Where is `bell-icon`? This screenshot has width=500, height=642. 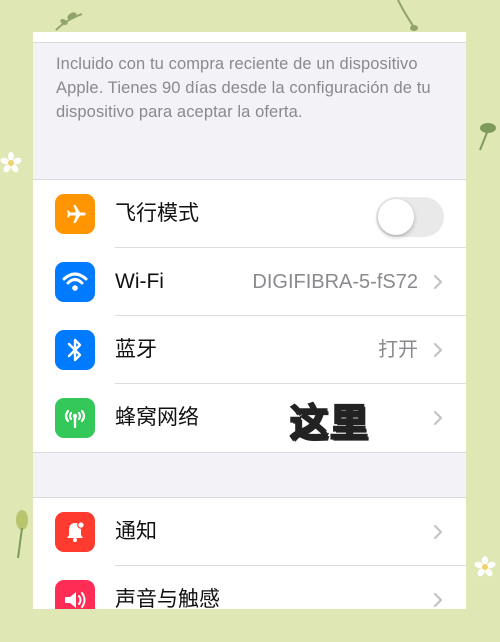 bell-icon is located at coordinates (75, 532).